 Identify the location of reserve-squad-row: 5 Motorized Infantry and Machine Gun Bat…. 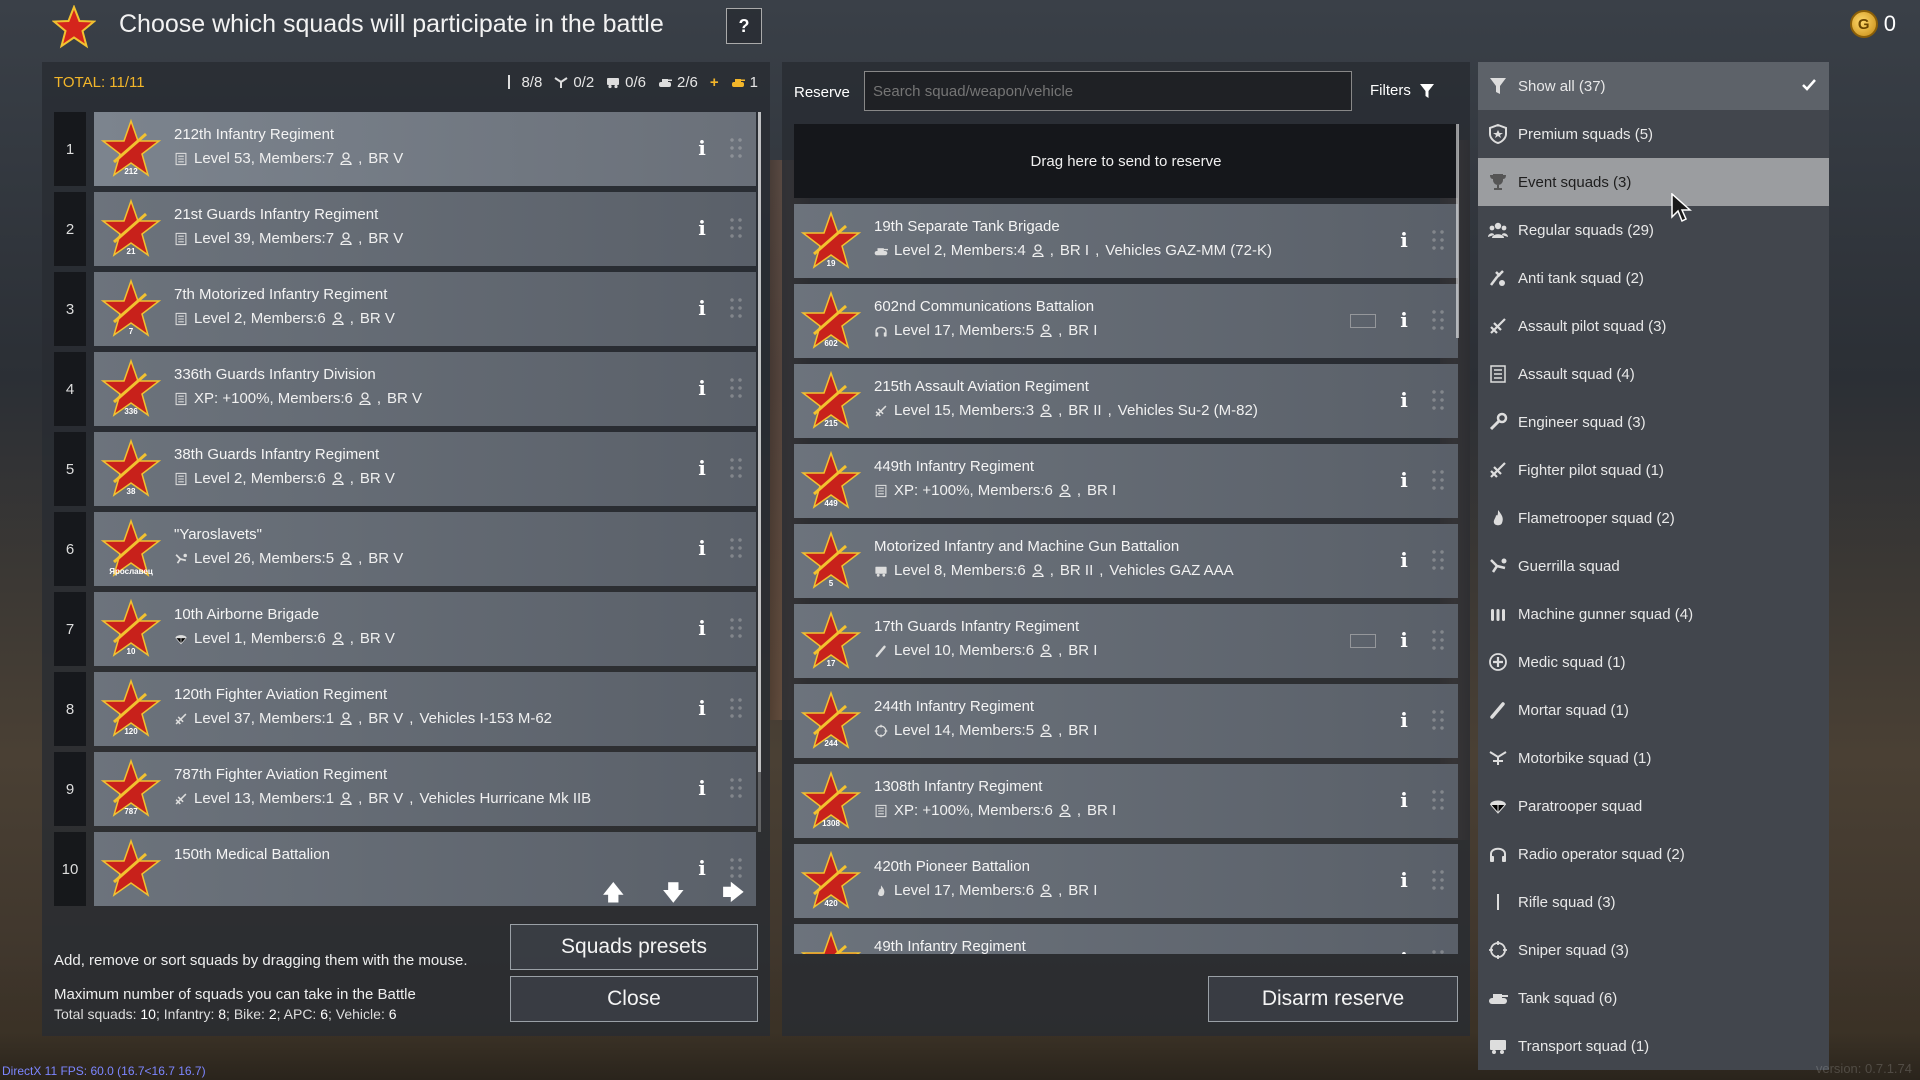
(1126, 561).